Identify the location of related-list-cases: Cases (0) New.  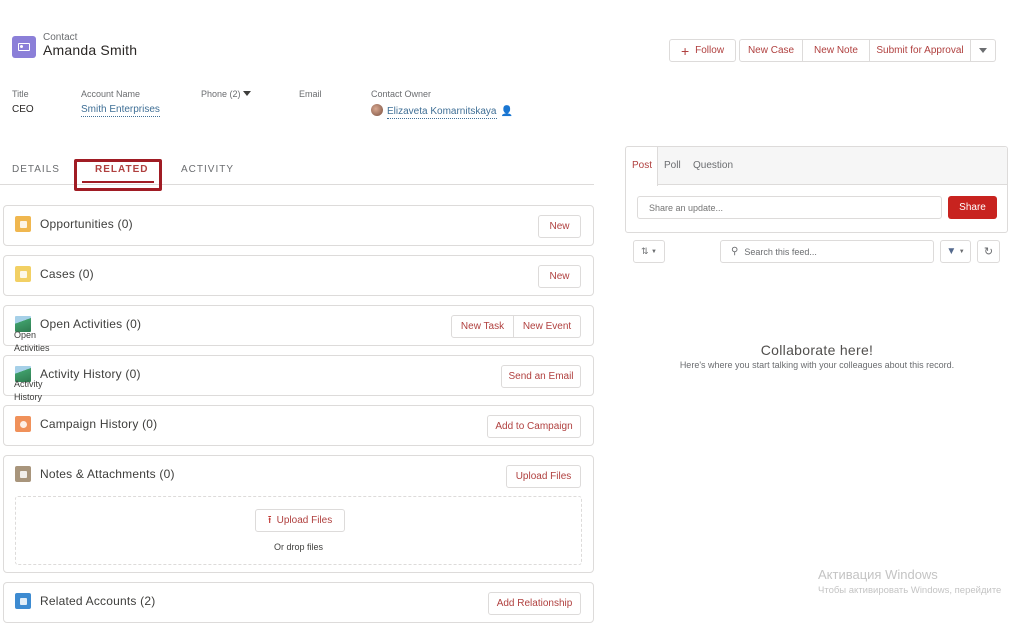
(298, 275).